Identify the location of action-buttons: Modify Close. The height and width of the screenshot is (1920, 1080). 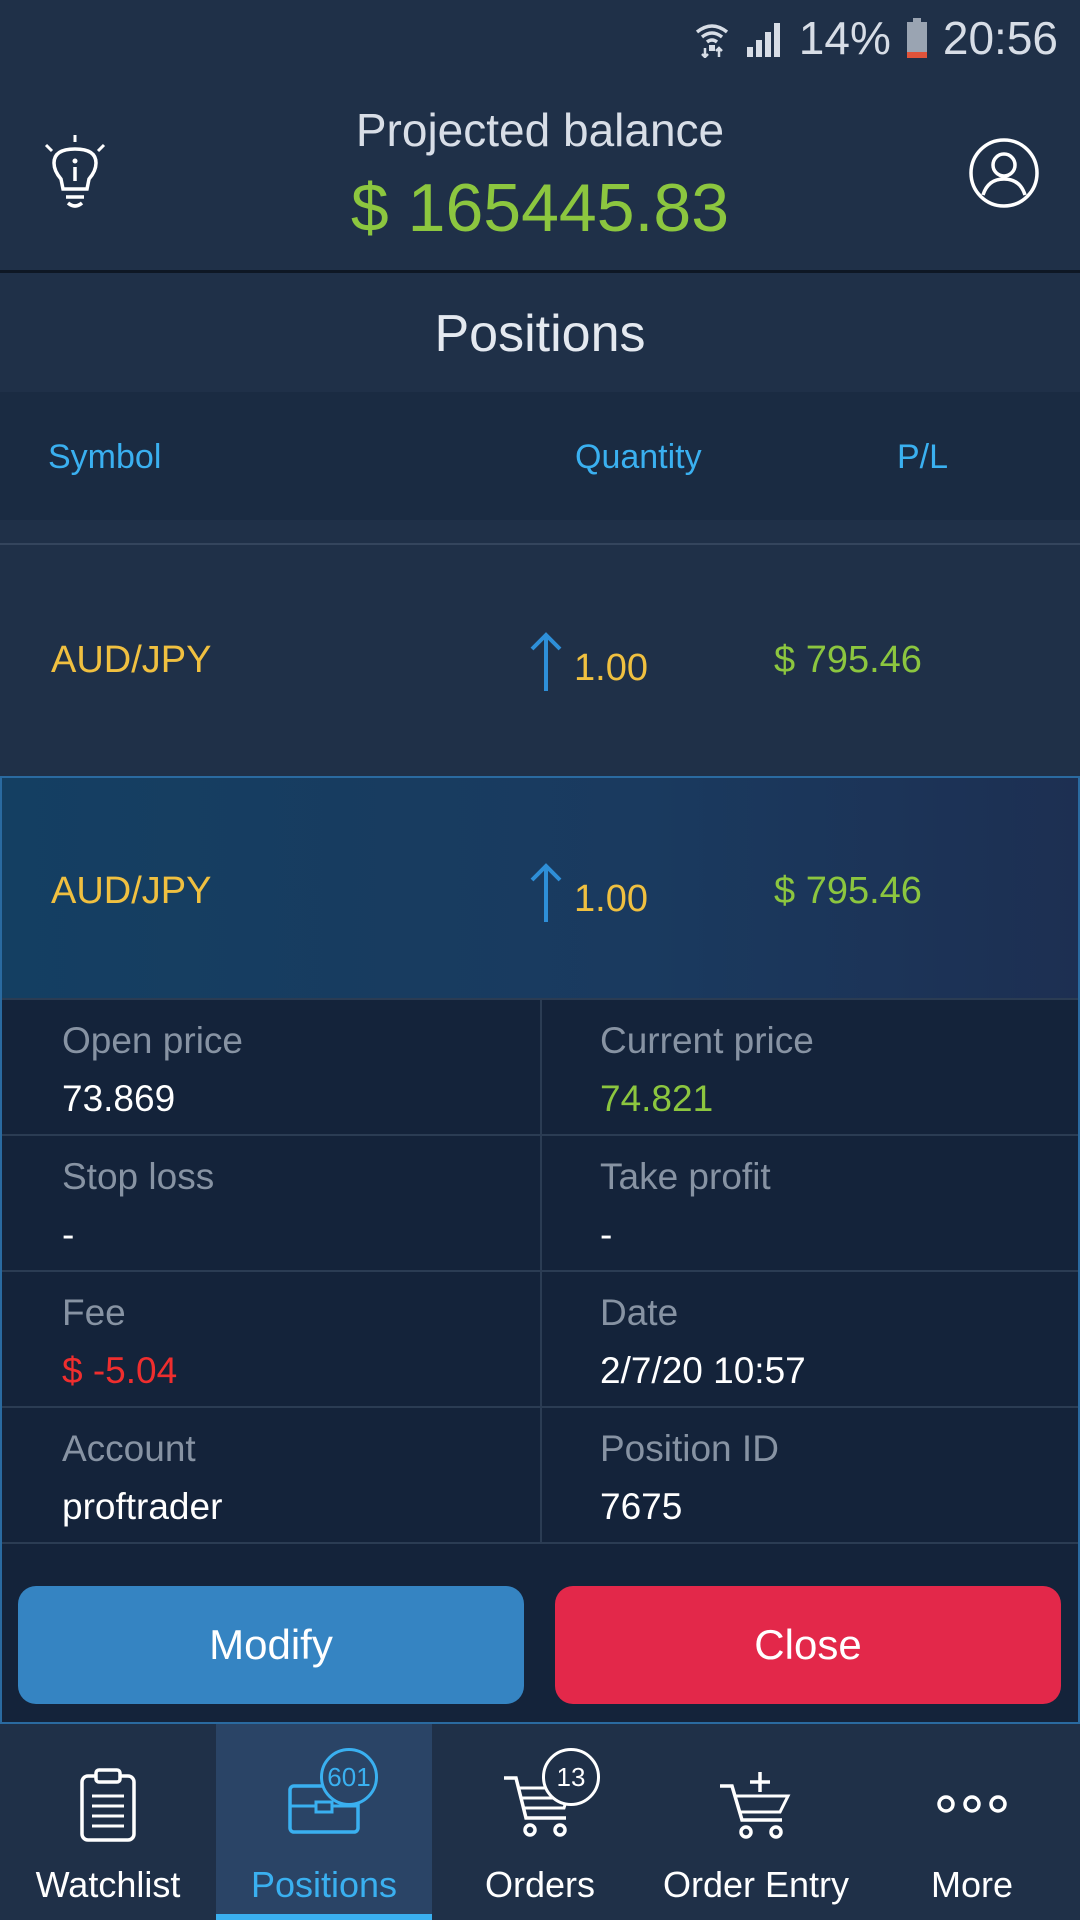
(540, 1647).